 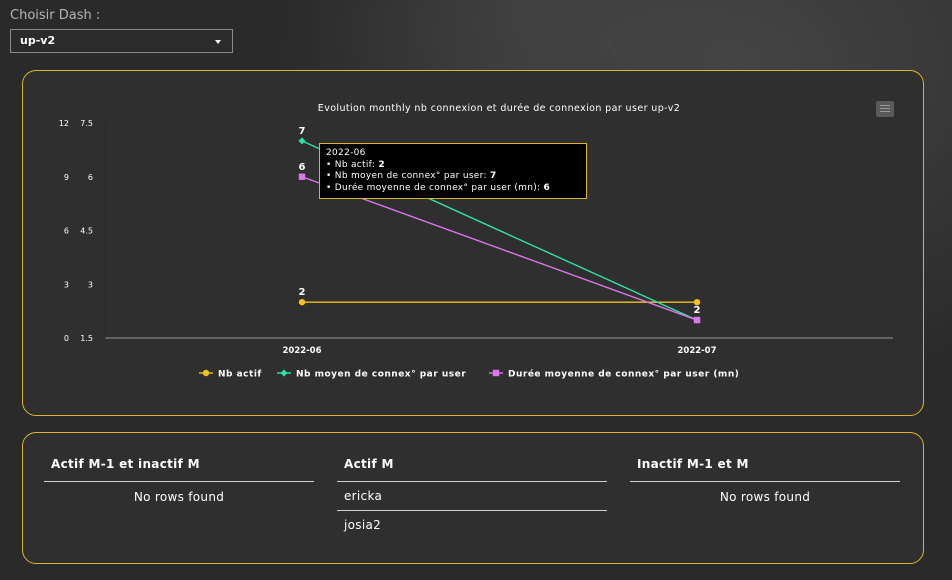 I want to click on tooltip-item-value: 2, so click(x=381, y=164).